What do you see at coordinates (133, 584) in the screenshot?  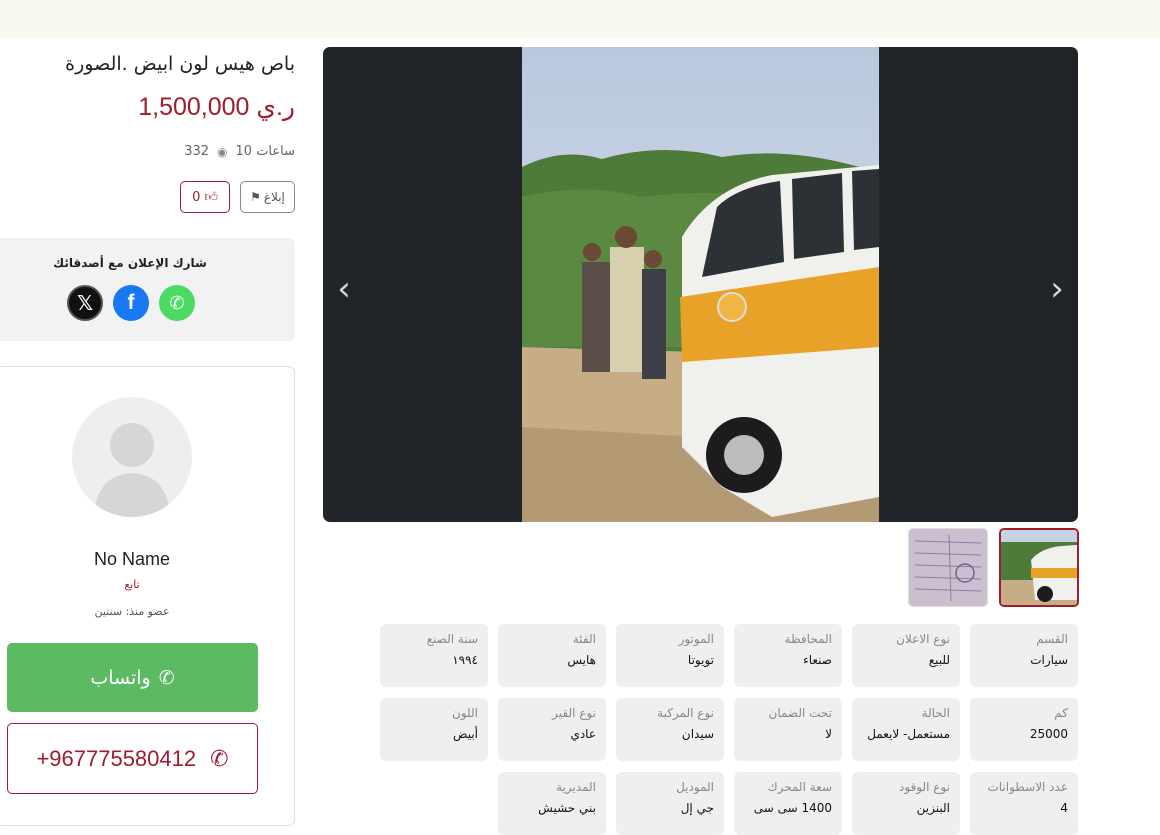 I see `seller-role: تابع` at bounding box center [133, 584].